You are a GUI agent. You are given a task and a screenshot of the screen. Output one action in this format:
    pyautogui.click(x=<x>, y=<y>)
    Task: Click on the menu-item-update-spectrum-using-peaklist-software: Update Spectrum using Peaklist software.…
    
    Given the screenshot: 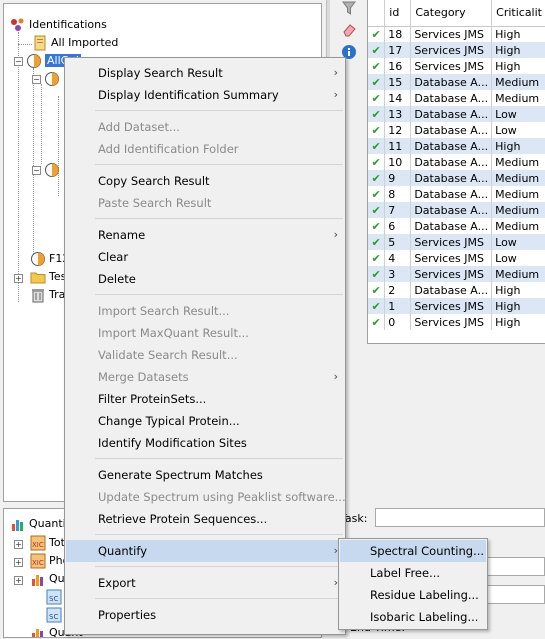 What is the action you would take?
    pyautogui.click(x=206, y=497)
    